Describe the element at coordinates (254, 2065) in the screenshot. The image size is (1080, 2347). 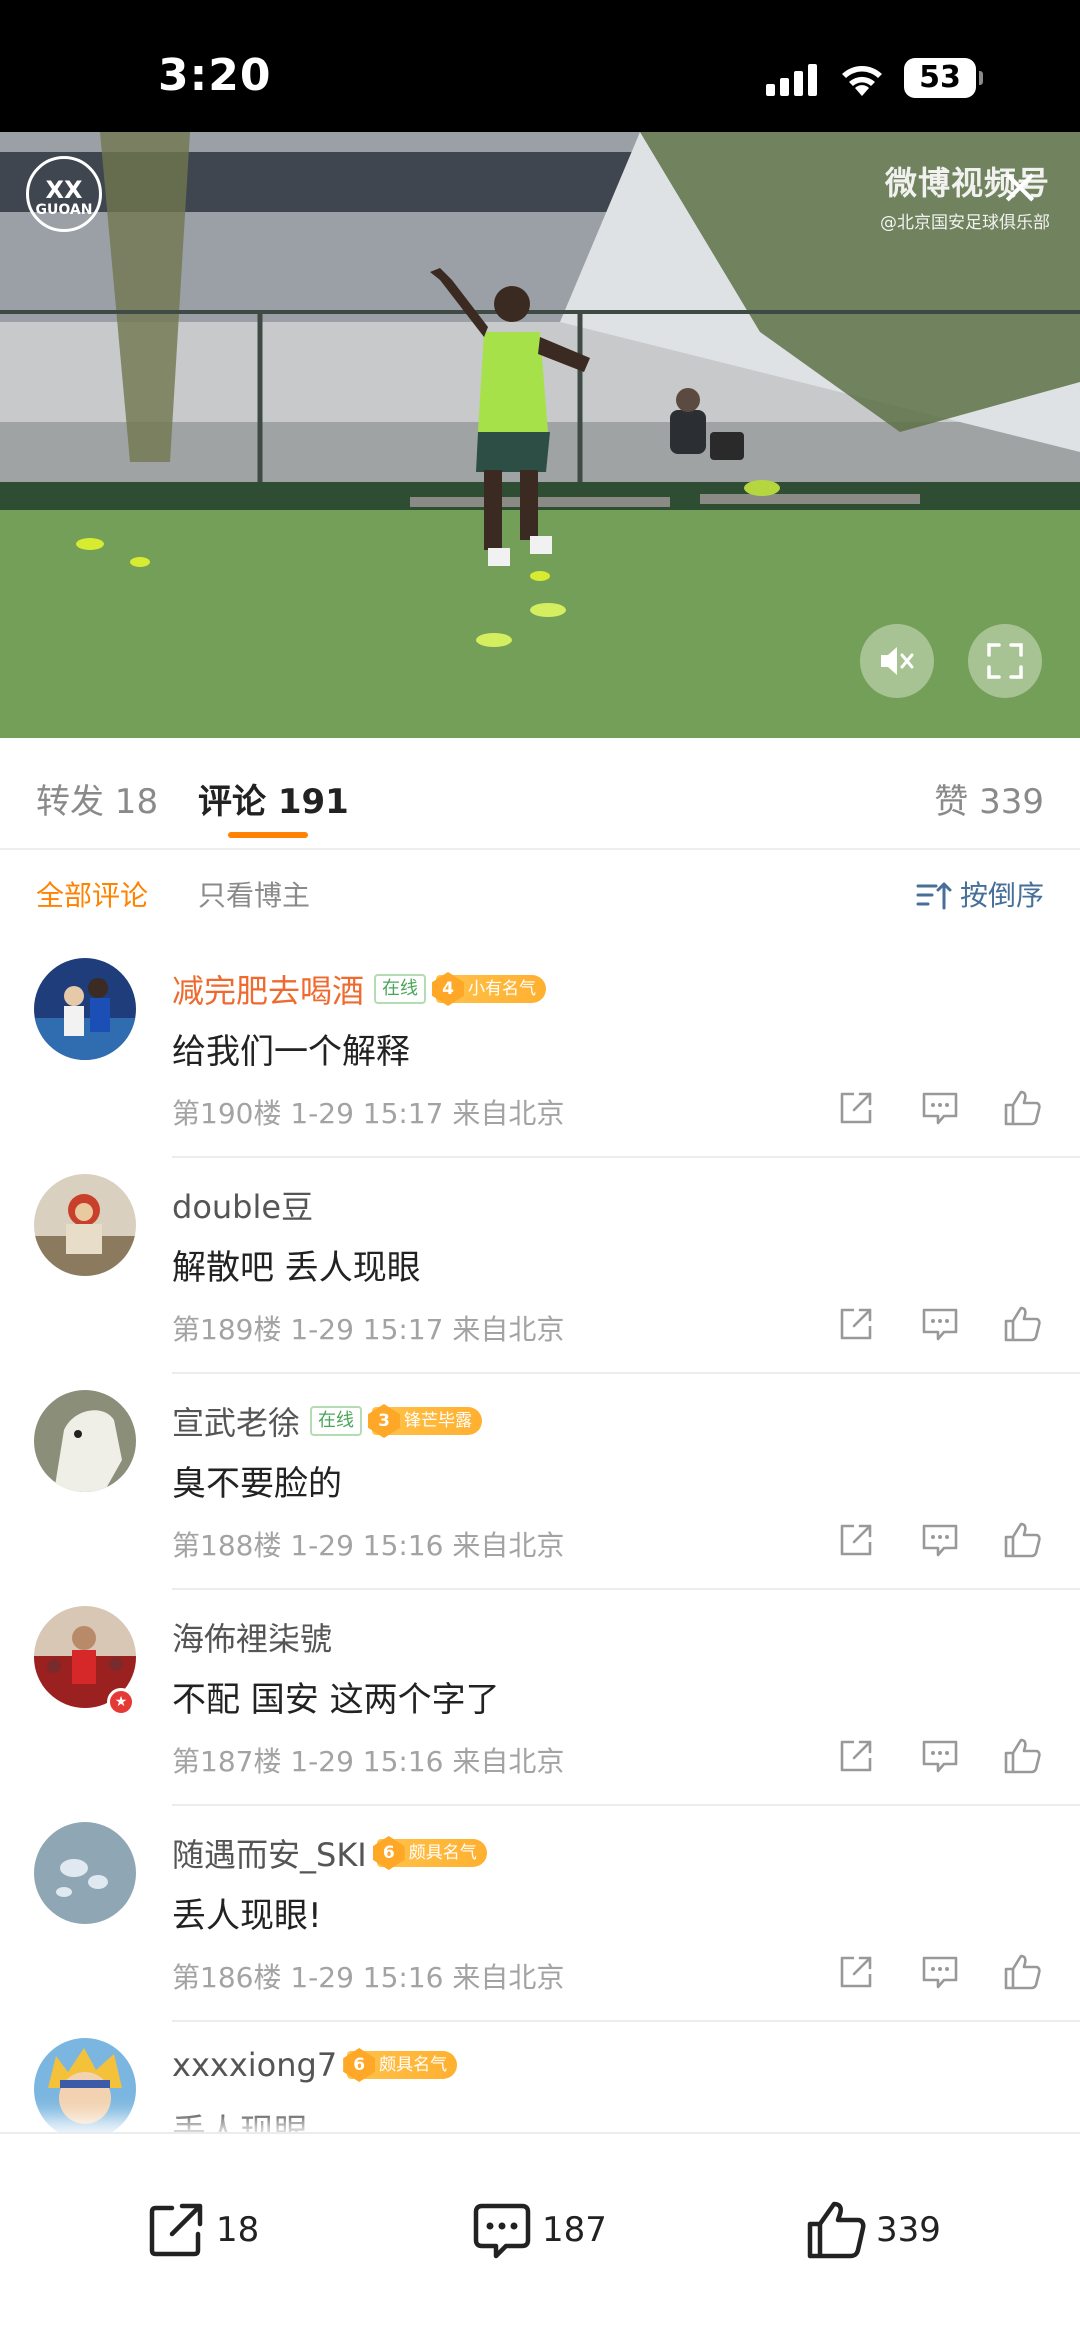
I see `comment-username: xxxxiong7` at that location.